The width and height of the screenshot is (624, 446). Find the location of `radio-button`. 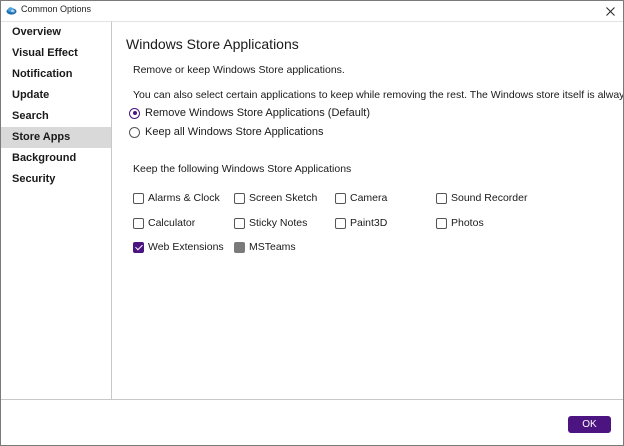

radio-button is located at coordinates (134, 132).